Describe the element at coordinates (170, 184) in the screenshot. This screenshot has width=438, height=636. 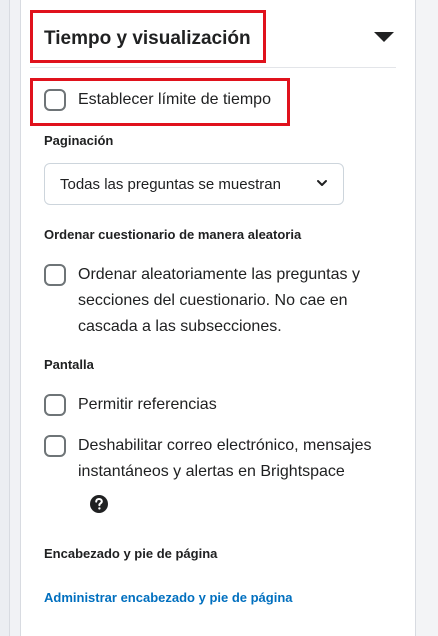
I see `pagination-selected-value: Todas las preguntas se muestran` at that location.